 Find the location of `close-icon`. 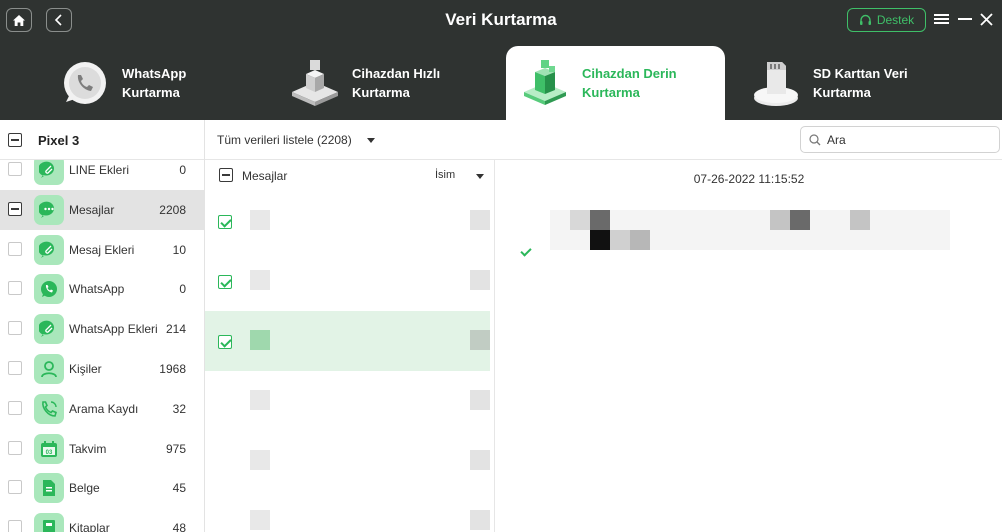

close-icon is located at coordinates (986, 19).